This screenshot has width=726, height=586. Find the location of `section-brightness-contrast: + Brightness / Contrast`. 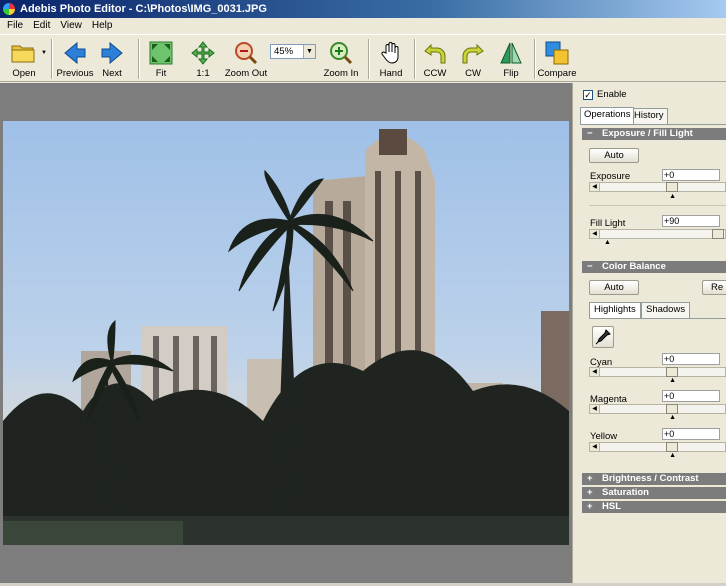

section-brightness-contrast: + Brightness / Contrast is located at coordinates (654, 479).